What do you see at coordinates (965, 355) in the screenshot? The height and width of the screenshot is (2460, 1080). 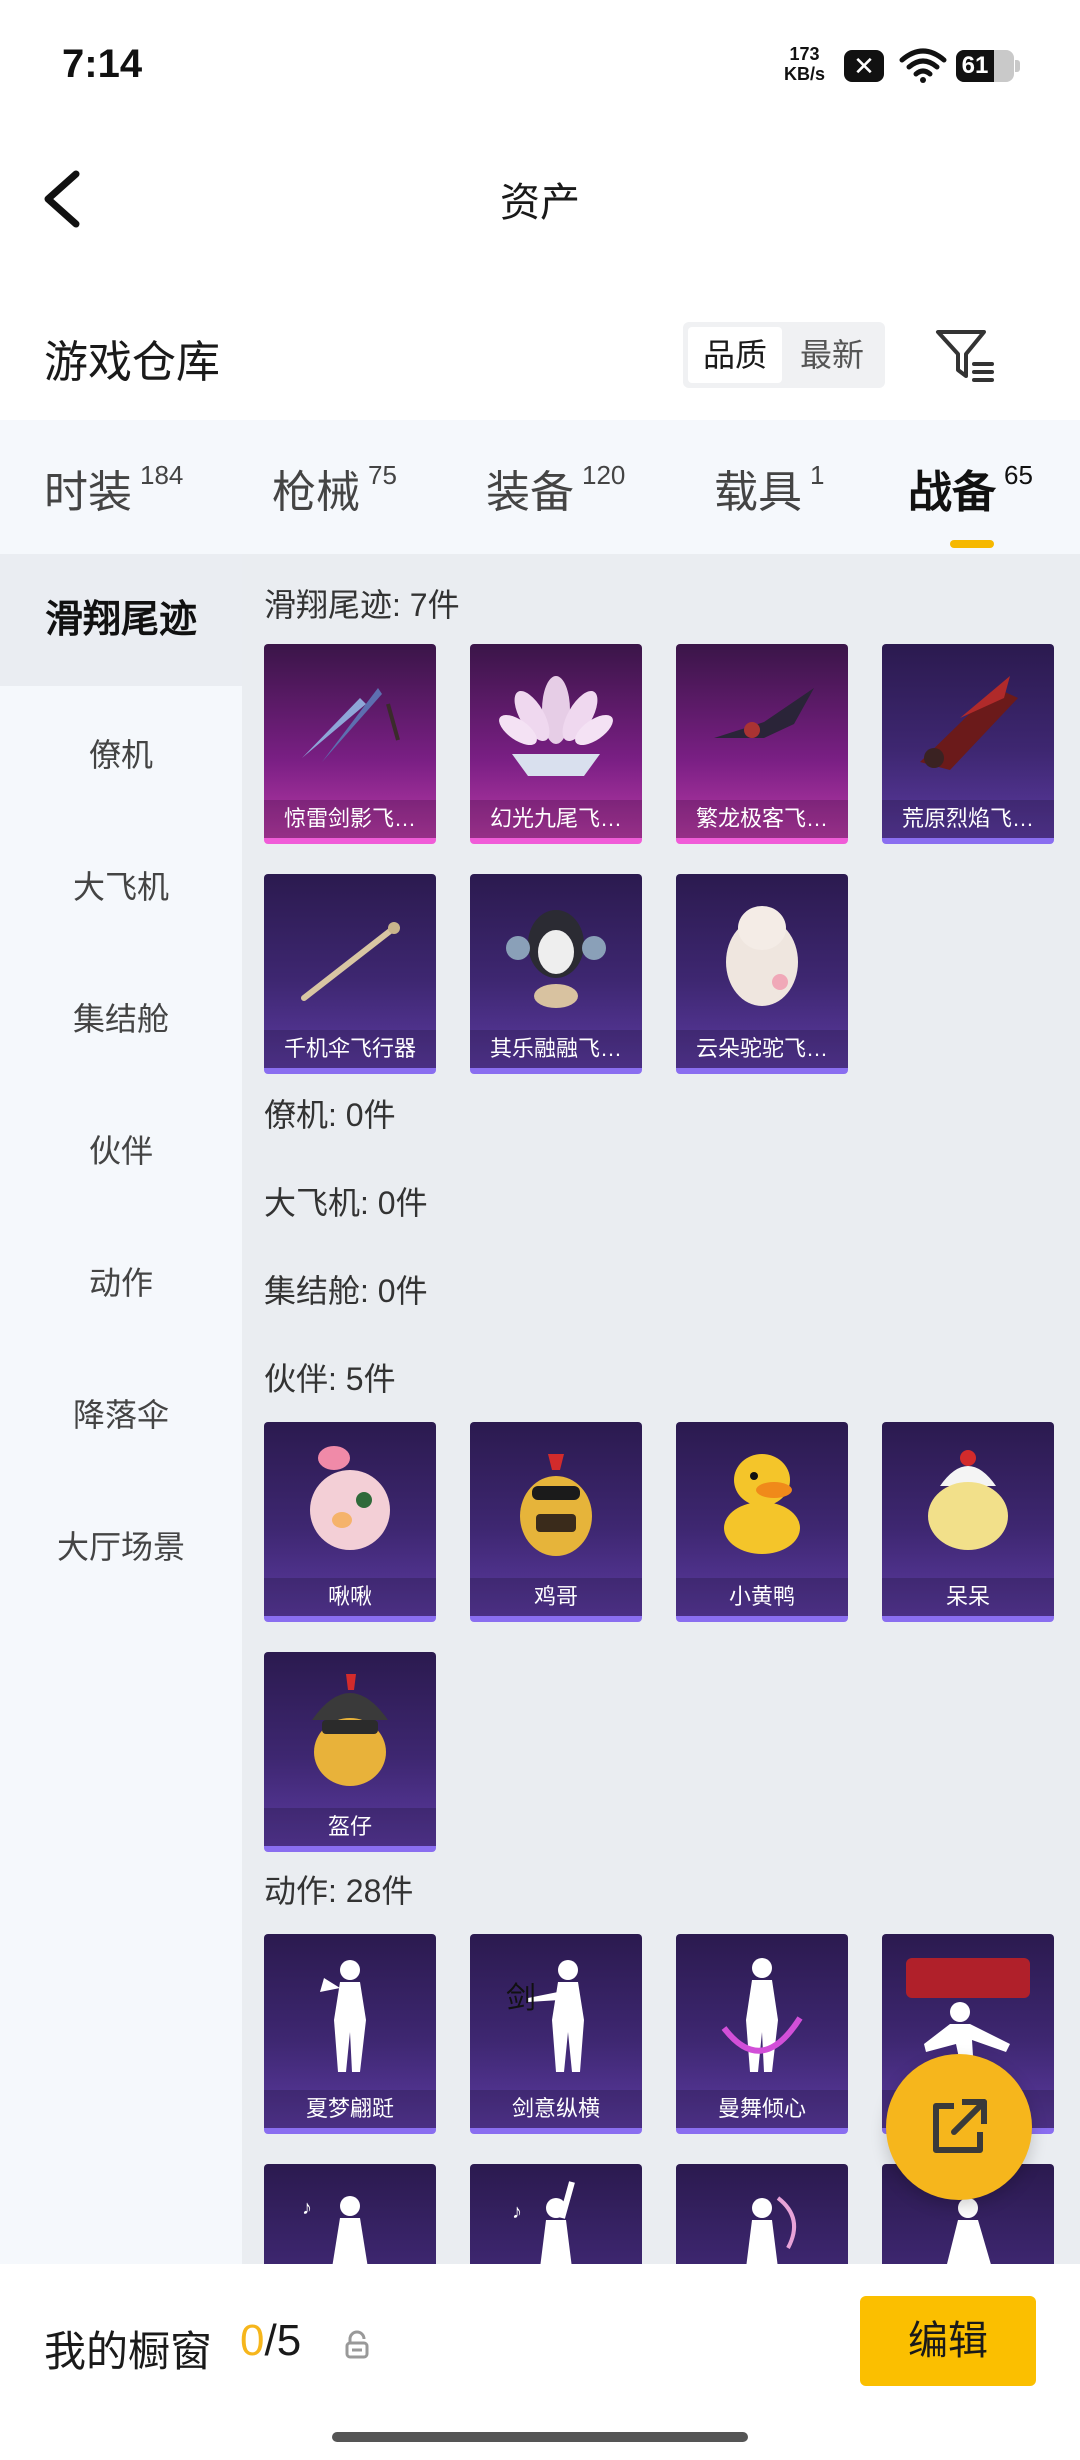 I see `filter-icon` at bounding box center [965, 355].